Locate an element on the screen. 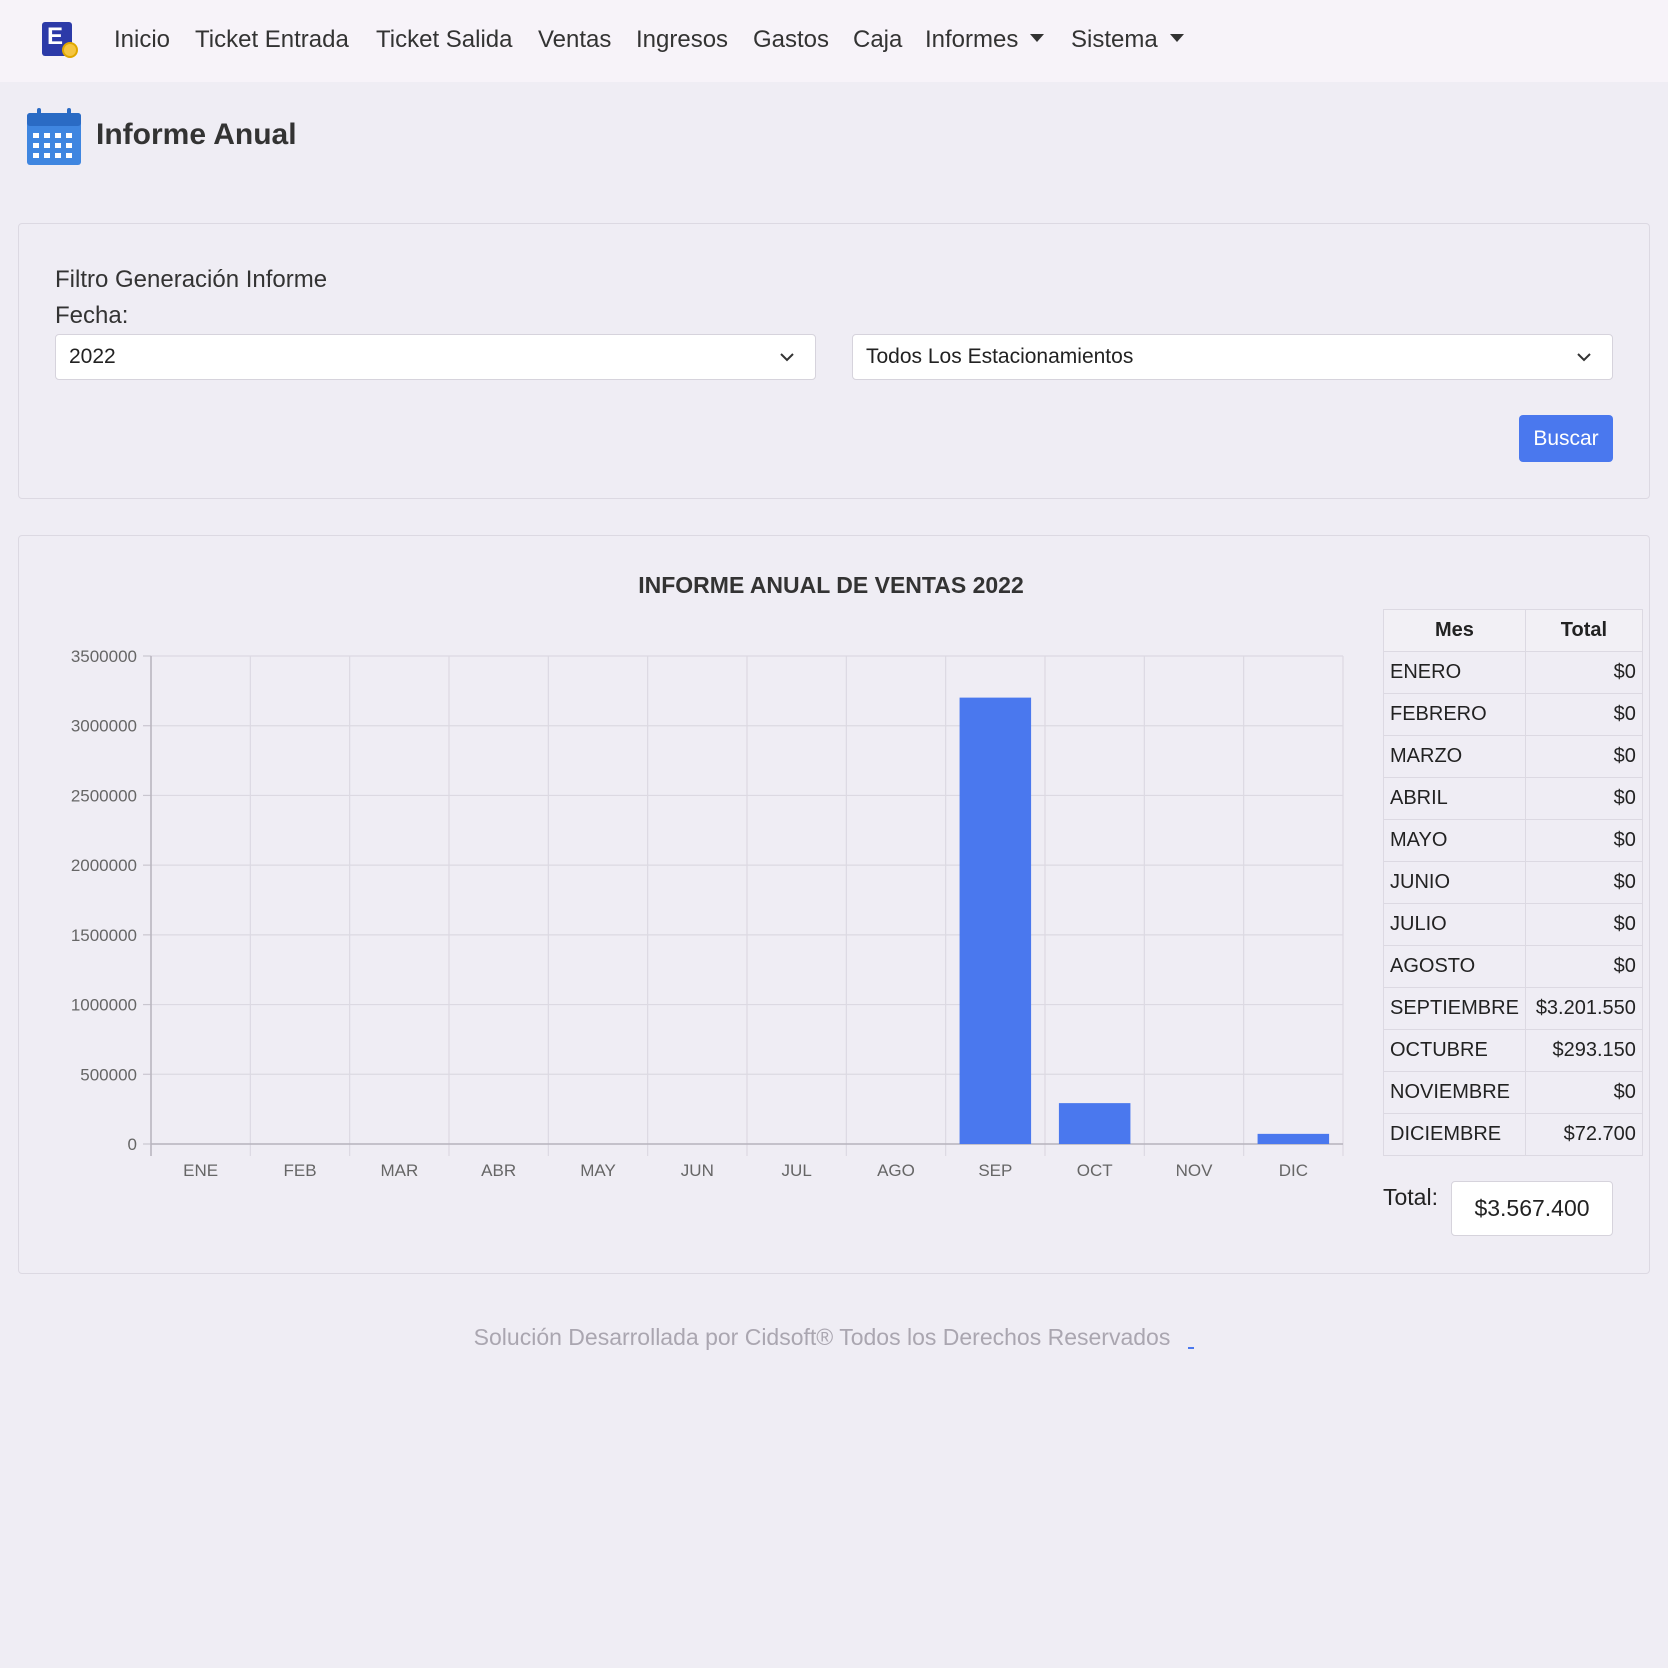 This screenshot has width=1668, height=1668. page-title: Informe Anual is located at coordinates (196, 134).